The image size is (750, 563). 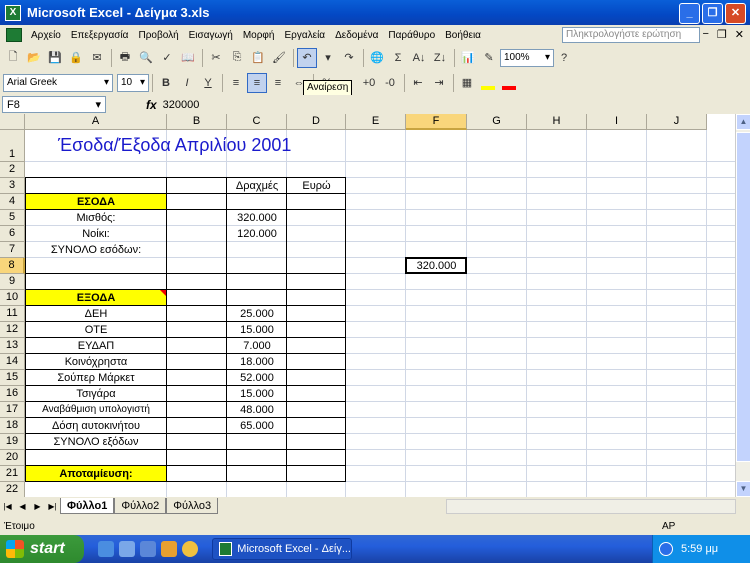 What do you see at coordinates (37, 506) in the screenshot?
I see `next-sheet-icon: ▶` at bounding box center [37, 506].